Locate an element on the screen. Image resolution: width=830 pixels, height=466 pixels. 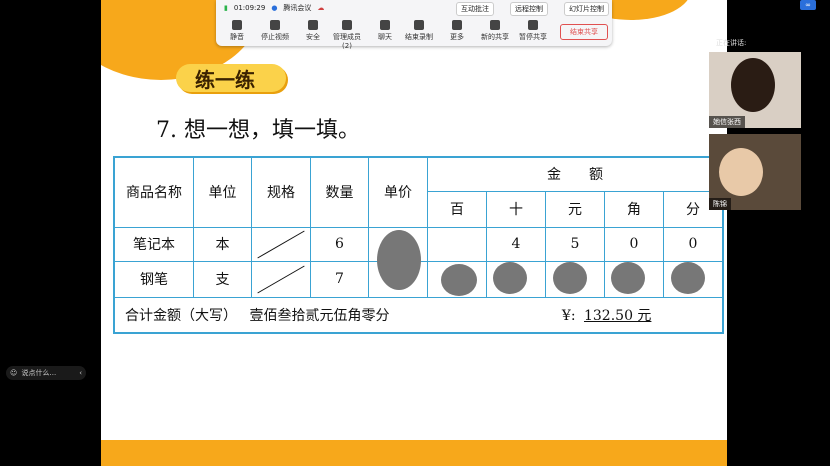
header-price: 单价 is located at coordinates (398, 192).